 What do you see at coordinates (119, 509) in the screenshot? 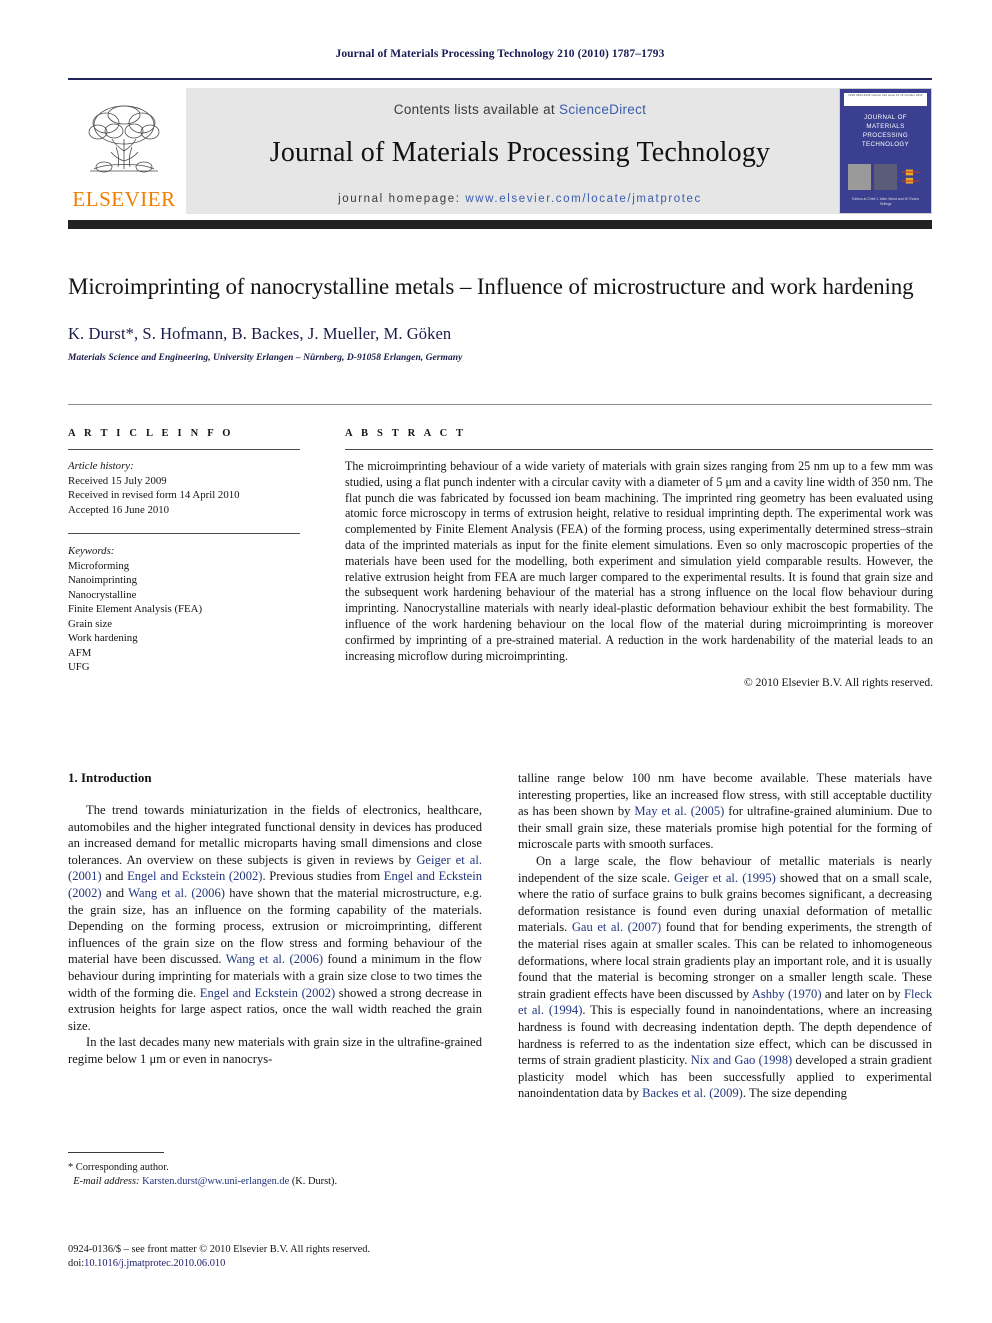
I see `history-item: Accepted 16 June 2010` at bounding box center [119, 509].